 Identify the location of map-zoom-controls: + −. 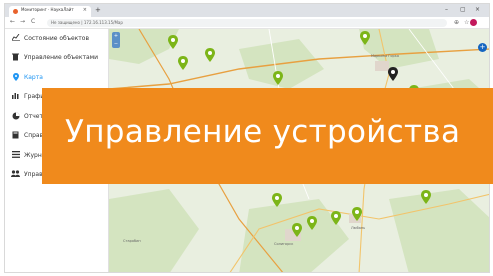
(116, 40).